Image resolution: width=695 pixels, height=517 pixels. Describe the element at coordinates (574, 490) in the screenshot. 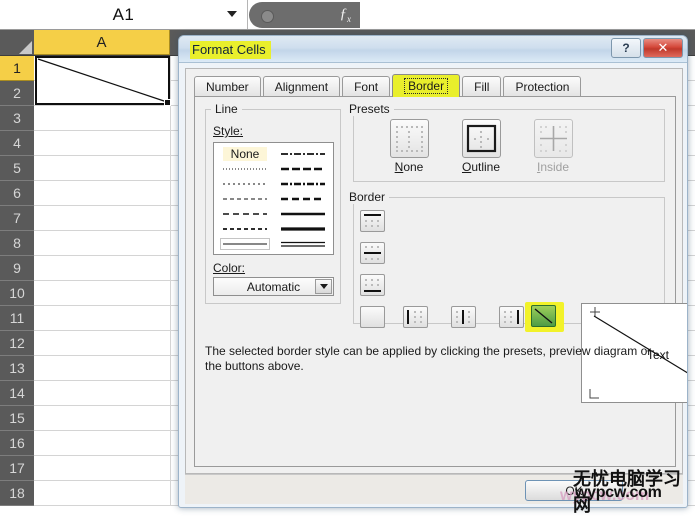

I see `ok-button: OK` at that location.